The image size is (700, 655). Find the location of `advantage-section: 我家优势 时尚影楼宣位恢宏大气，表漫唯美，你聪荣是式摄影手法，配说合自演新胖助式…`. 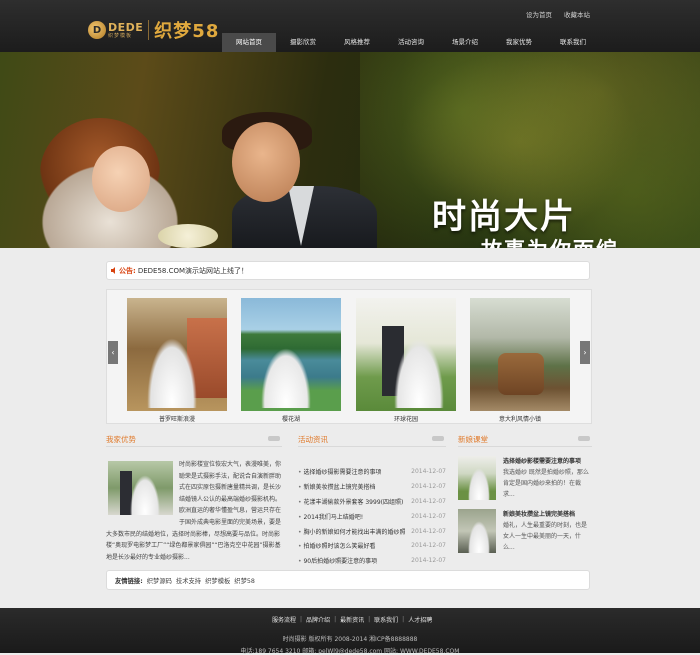

advantage-section: 我家优势 时尚影楼宣位恢宏大气，表漫唯美，你聪荣是式摄影手法，配说合自演新胖助式… is located at coordinates (194, 498).